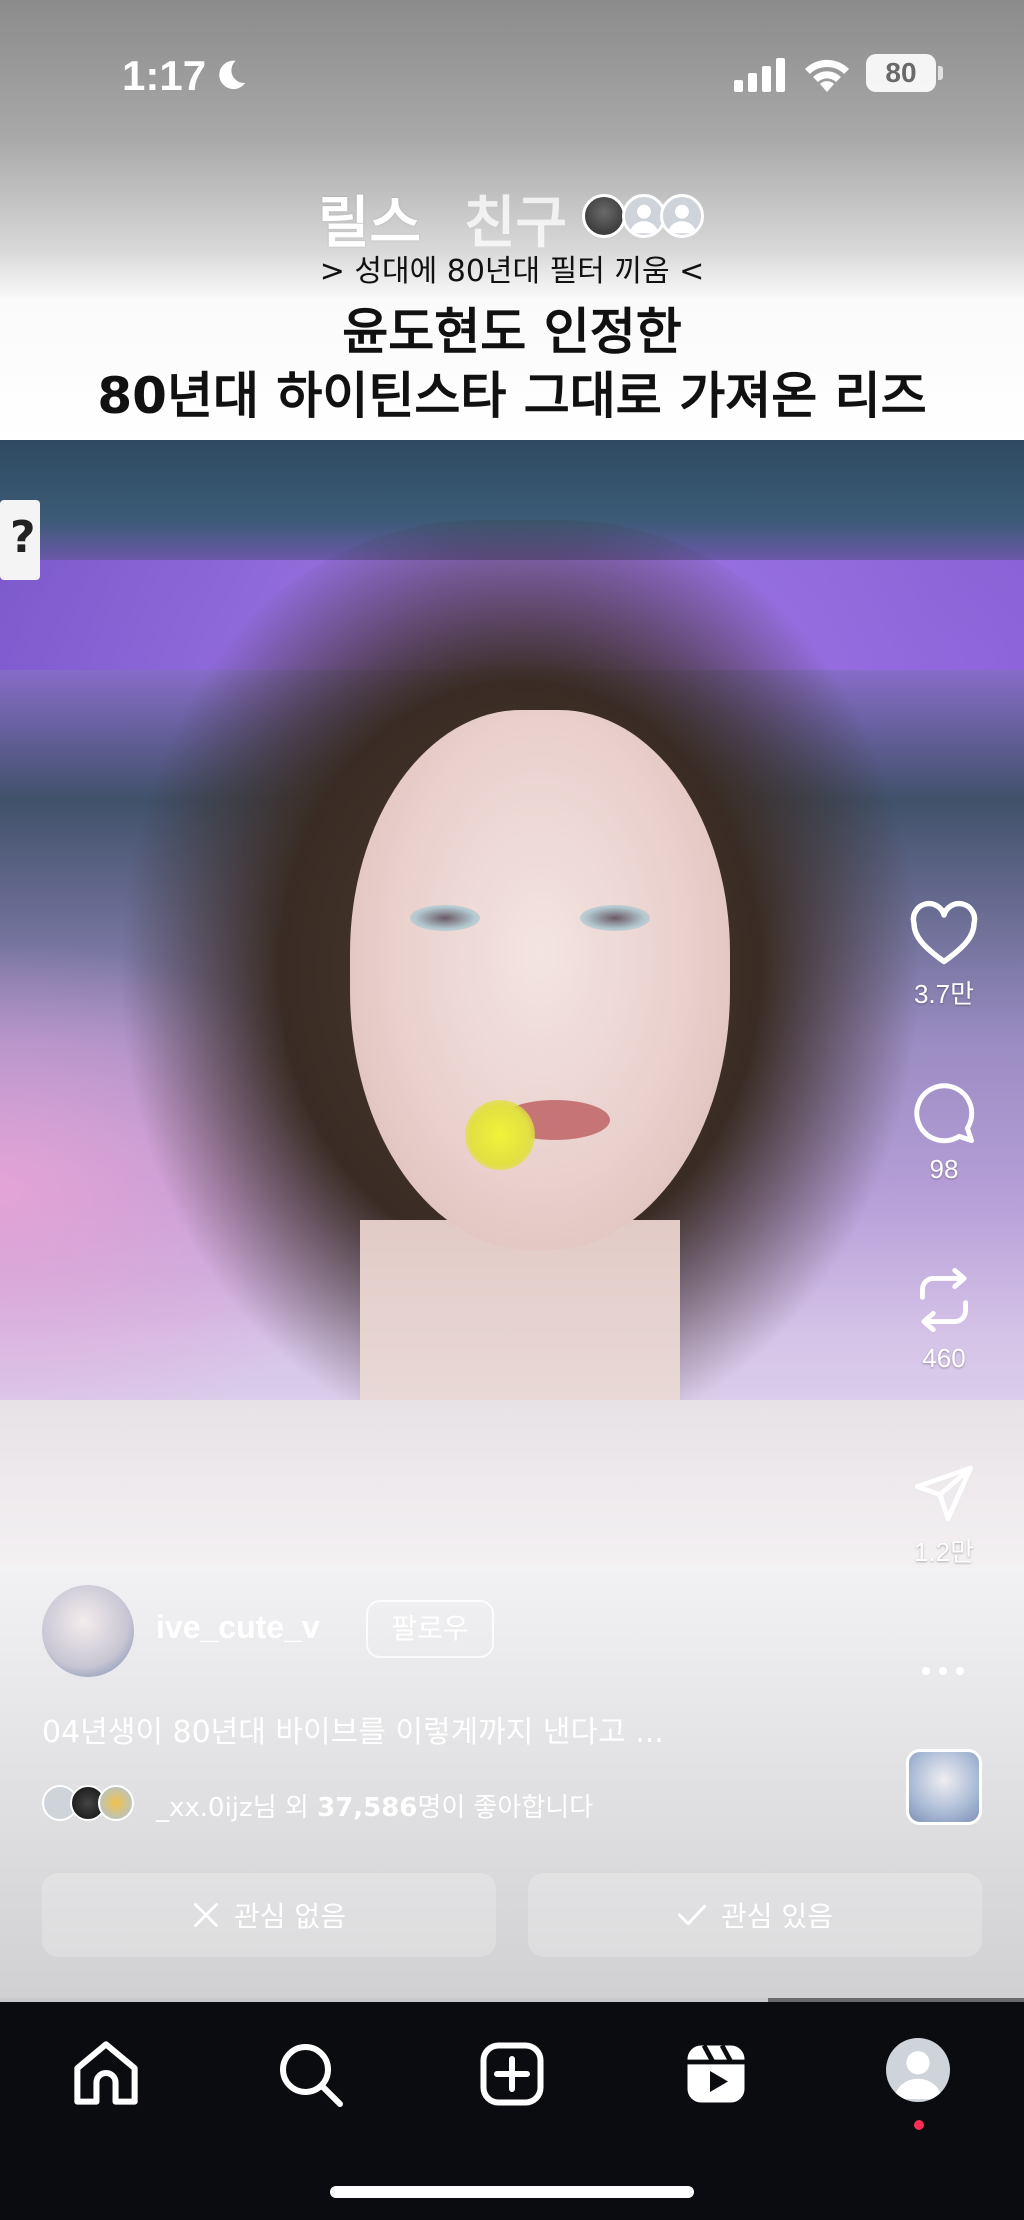  Describe the element at coordinates (505, 1808) in the screenshot. I see `liked-by-suffix: 명이 좋아합니다` at that location.